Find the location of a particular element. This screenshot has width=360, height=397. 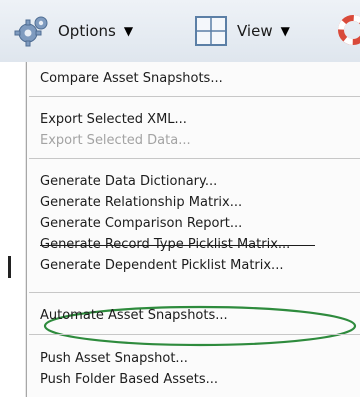

lifebuoy-icon is located at coordinates (349, 30).